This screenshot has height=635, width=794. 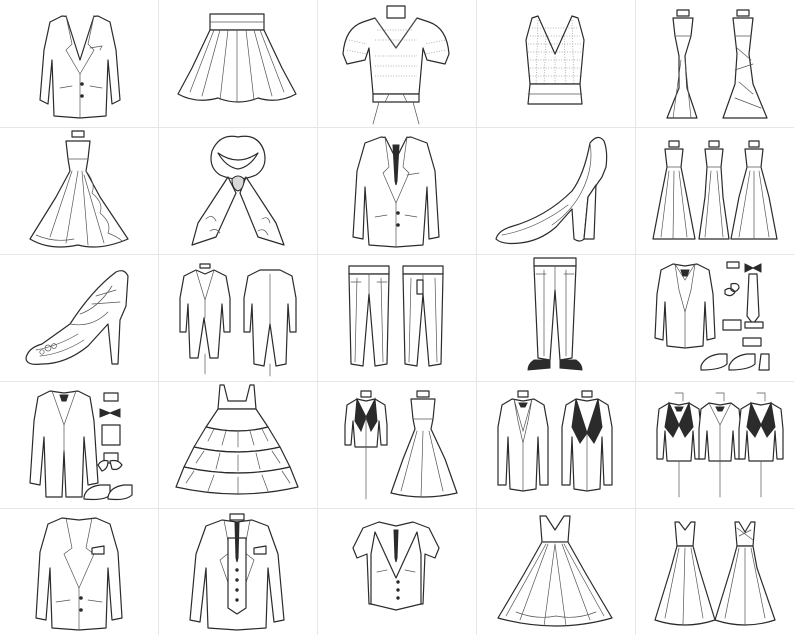 I want to click on evening-gowns-icon, so click(x=714, y=63).